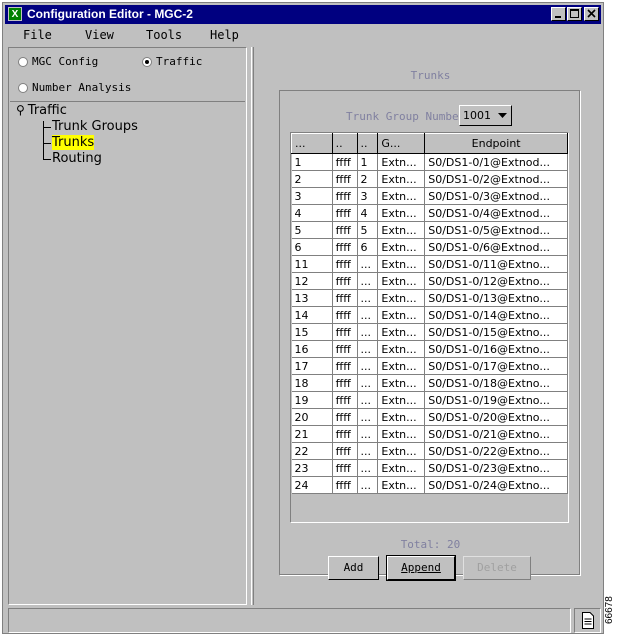 The height and width of the screenshot is (639, 619). I want to click on table-cell: 16, so click(312, 349).